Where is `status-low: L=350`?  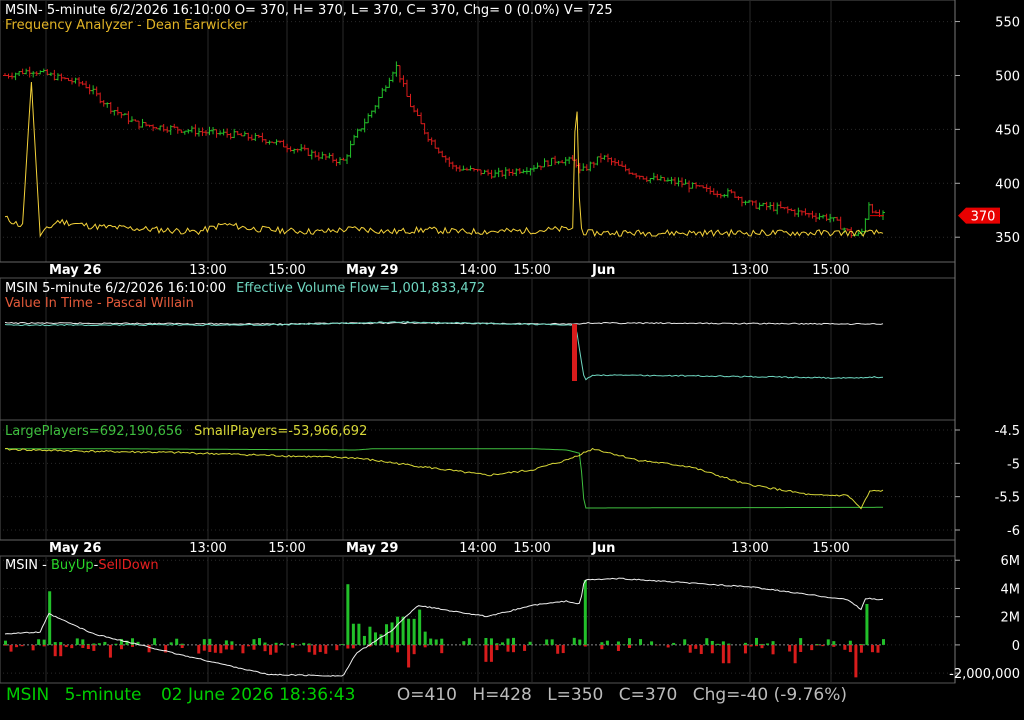 status-low: L=350 is located at coordinates (575, 695).